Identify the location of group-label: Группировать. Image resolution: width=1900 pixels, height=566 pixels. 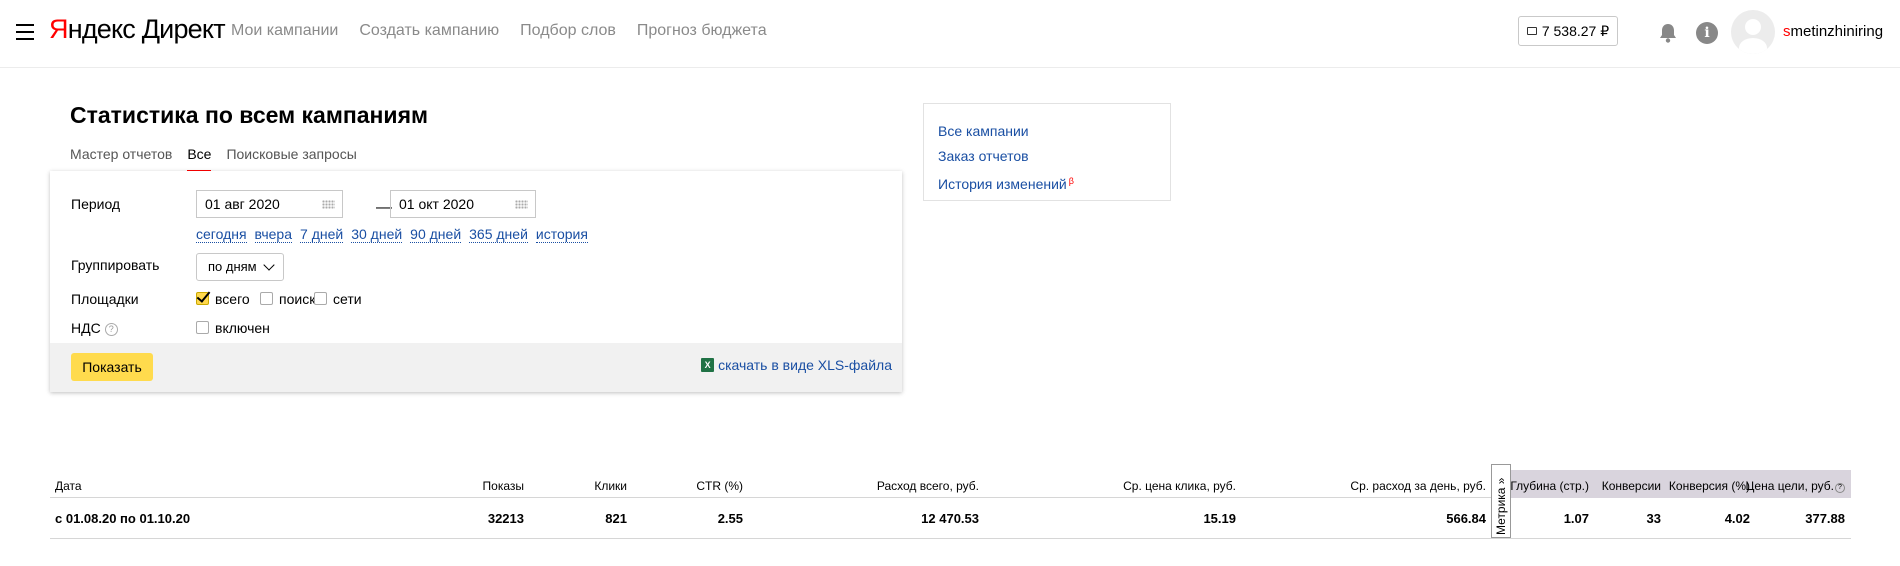
(115, 265).